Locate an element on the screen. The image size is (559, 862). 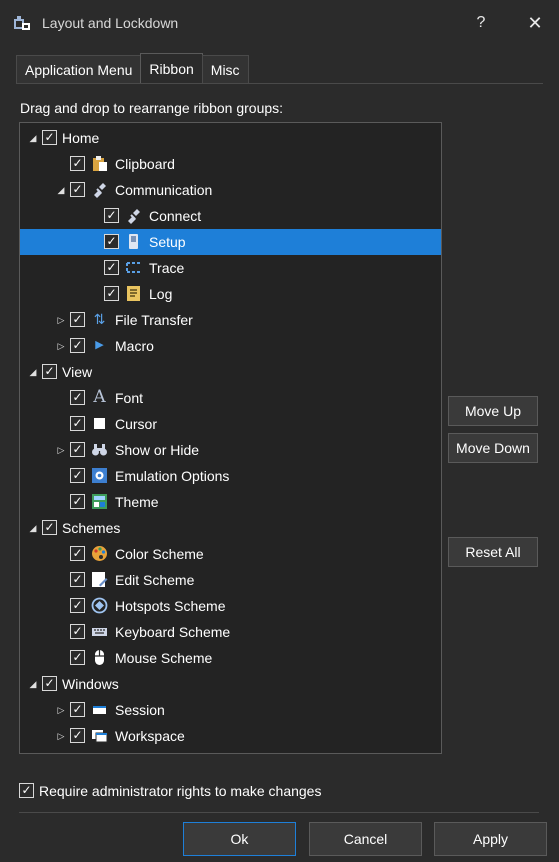
tree-item-workspace: ▷ ✓ Workspace is located at coordinates (230, 736).